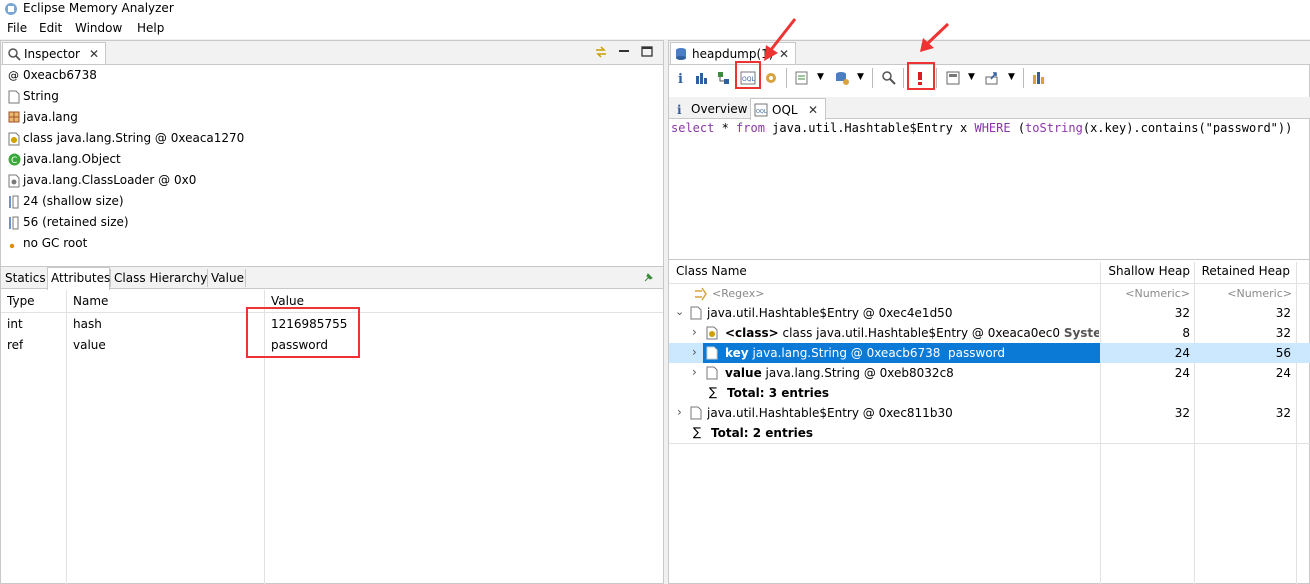  I want to click on database-icon, so click(682, 54).